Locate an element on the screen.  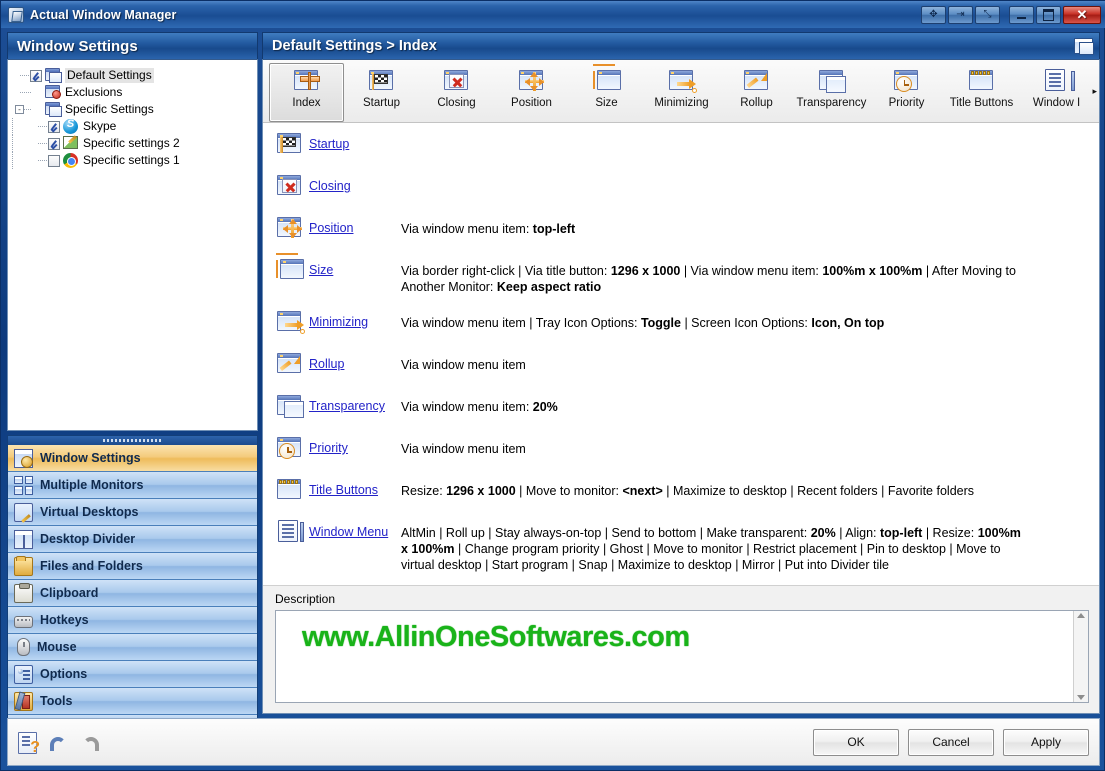
toolbar-tab-transparency: Transparency is located at coordinates (831, 92).